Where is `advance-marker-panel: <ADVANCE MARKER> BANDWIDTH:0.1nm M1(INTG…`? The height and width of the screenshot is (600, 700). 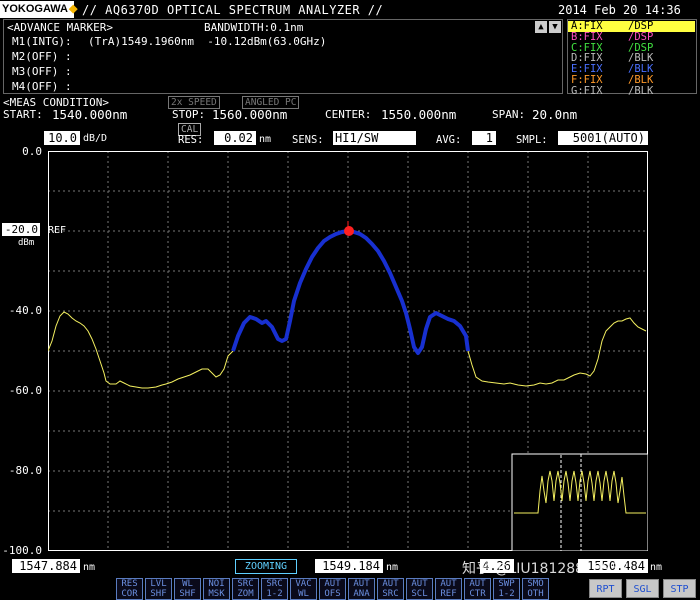 advance-marker-panel: <ADVANCE MARKER> BANDWIDTH:0.1nm M1(INTG… is located at coordinates (283, 56).